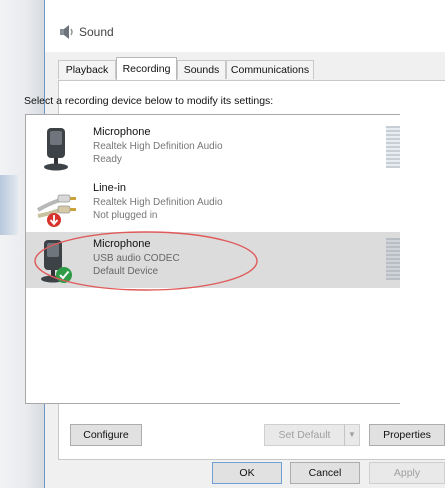  Describe the element at coordinates (136, 258) in the screenshot. I see `device-driver: USB audio CODEC` at that location.